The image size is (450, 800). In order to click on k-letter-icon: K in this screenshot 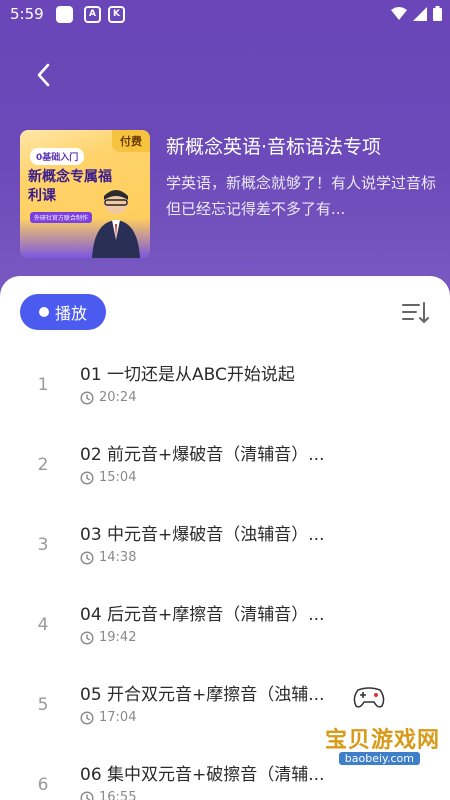, I will do `click(116, 14)`.